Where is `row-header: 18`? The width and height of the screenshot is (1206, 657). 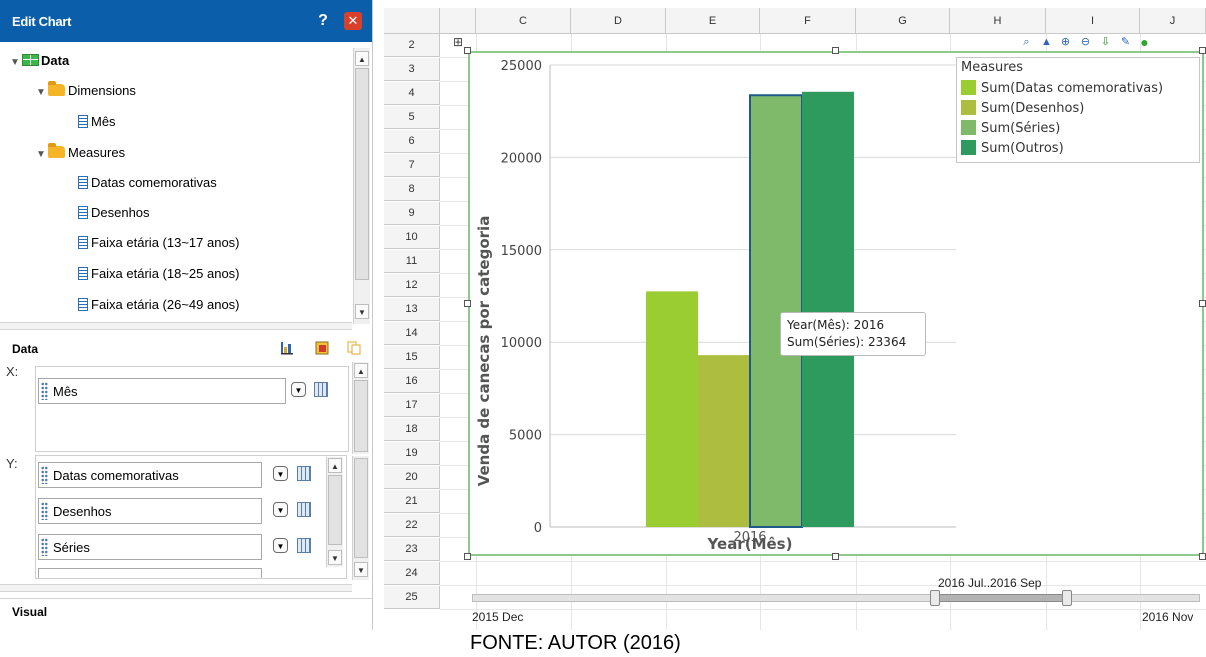 row-header: 18 is located at coordinates (412, 429).